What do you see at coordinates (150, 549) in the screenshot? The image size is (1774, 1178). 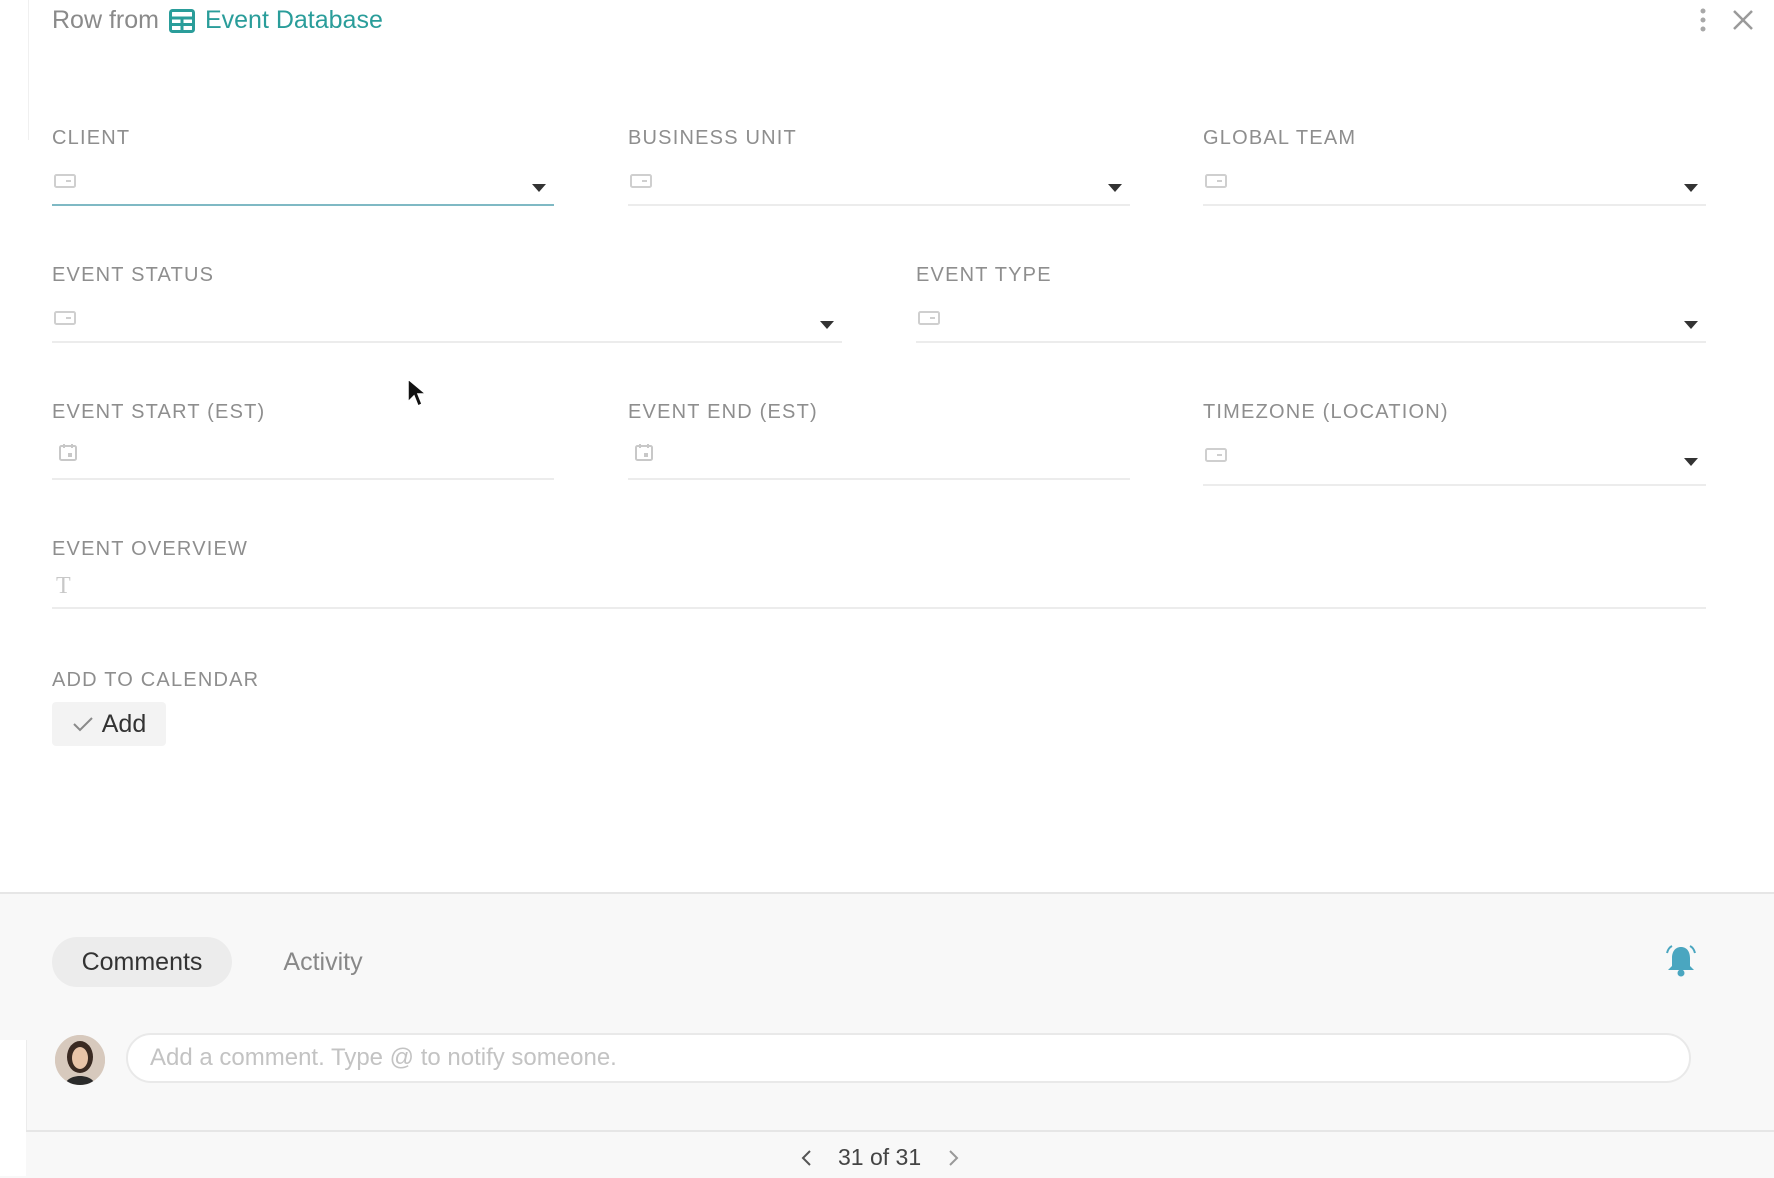 I see `event-overview-label: EVENT OVERVIEW` at bounding box center [150, 549].